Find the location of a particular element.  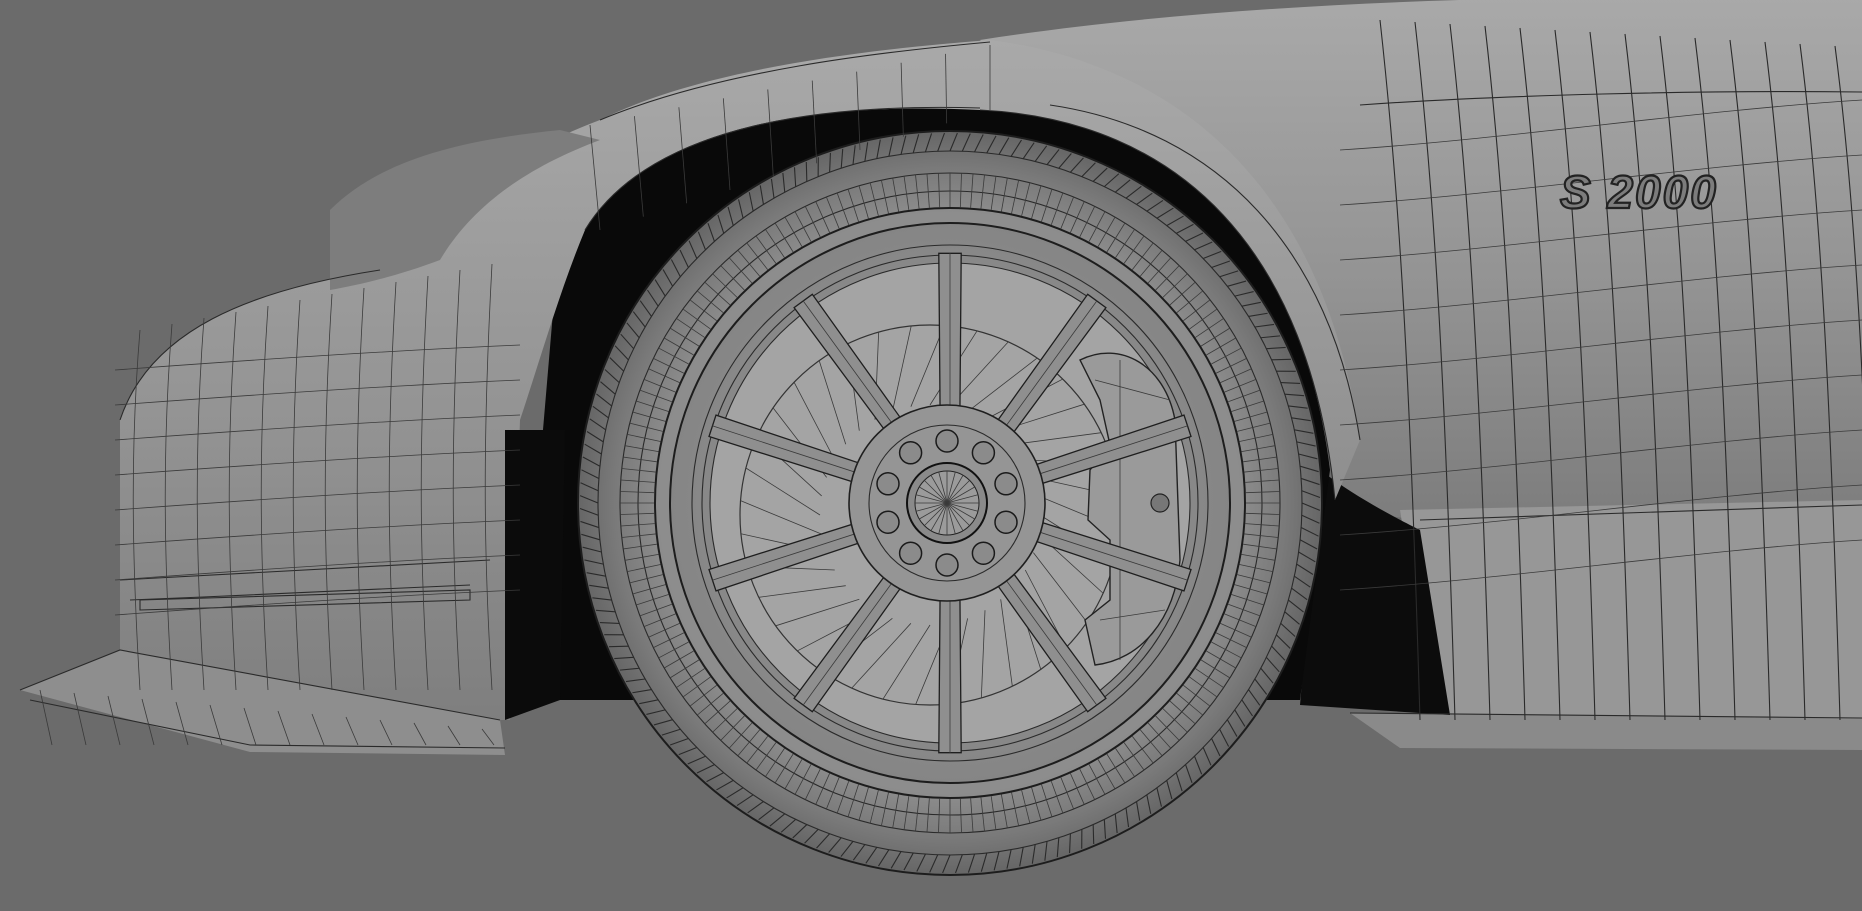

badge-label: S 2000 is located at coordinates (1639, 192).